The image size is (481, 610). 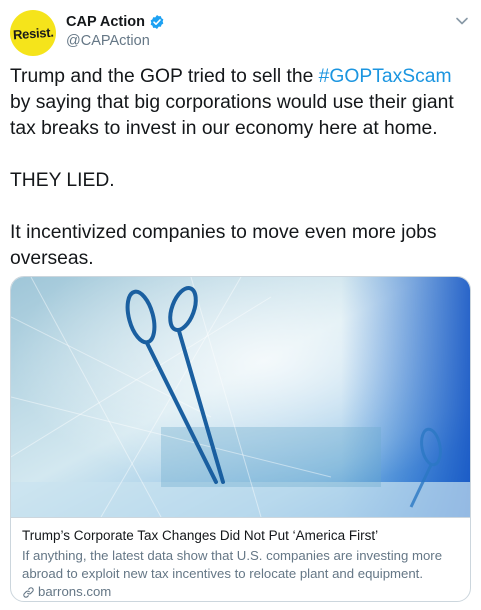 What do you see at coordinates (108, 41) in the screenshot?
I see `author-handle: @CAPAction` at bounding box center [108, 41].